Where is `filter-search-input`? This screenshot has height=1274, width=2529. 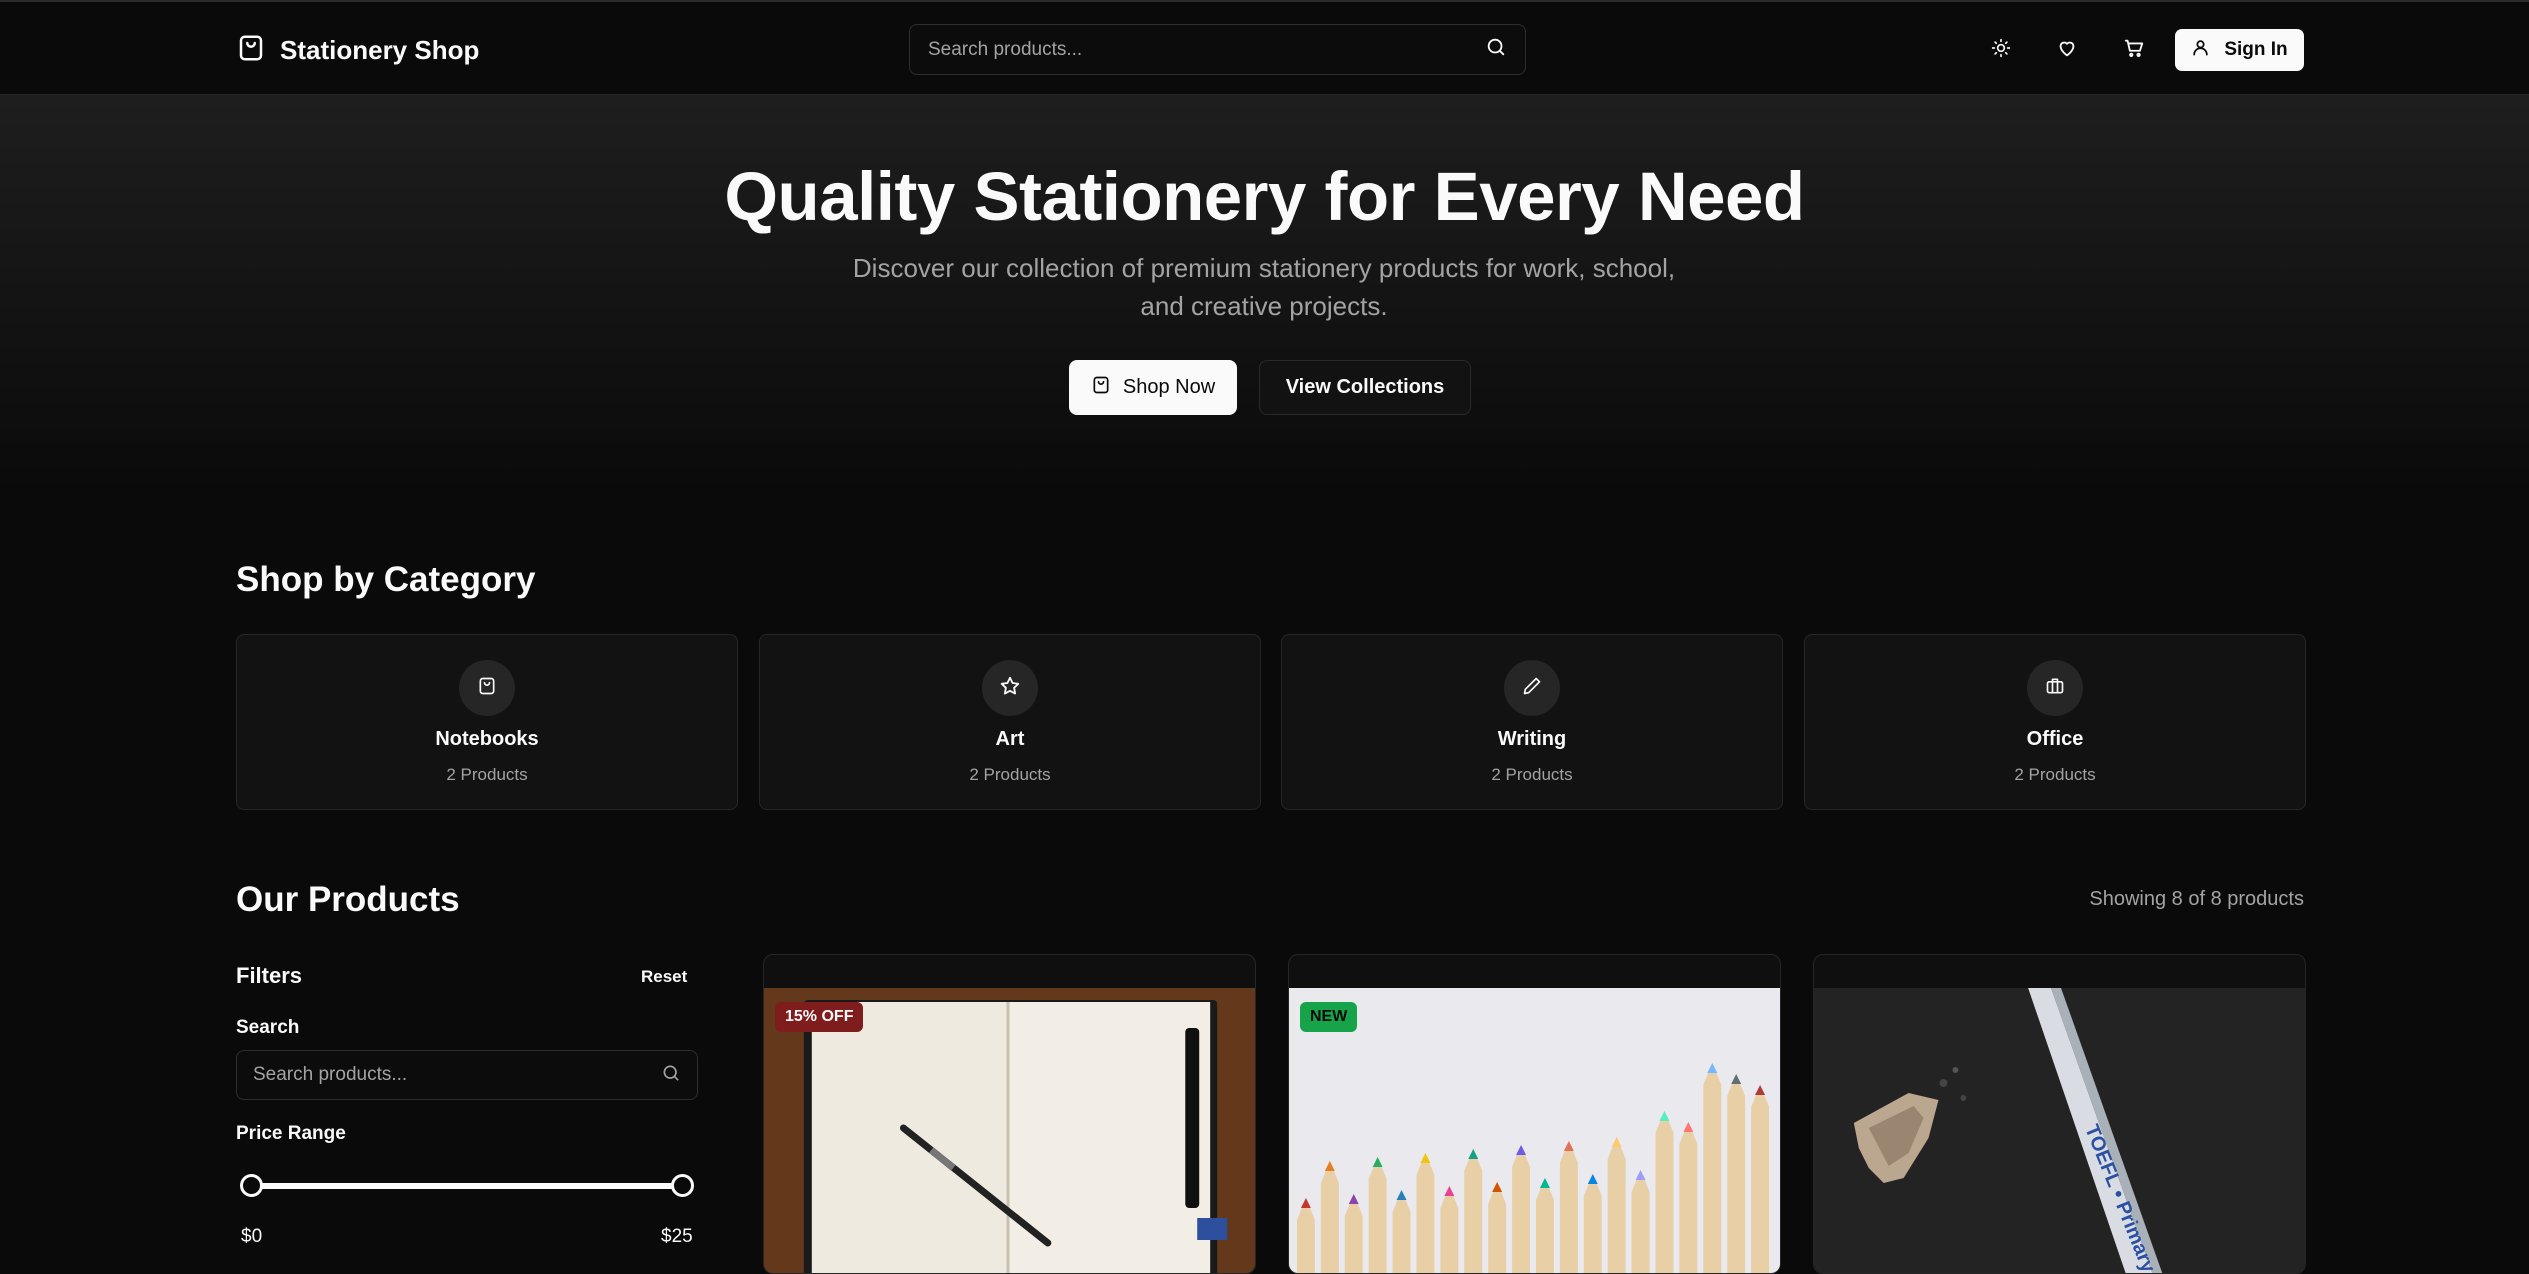
filter-search-input is located at coordinates (457, 1075).